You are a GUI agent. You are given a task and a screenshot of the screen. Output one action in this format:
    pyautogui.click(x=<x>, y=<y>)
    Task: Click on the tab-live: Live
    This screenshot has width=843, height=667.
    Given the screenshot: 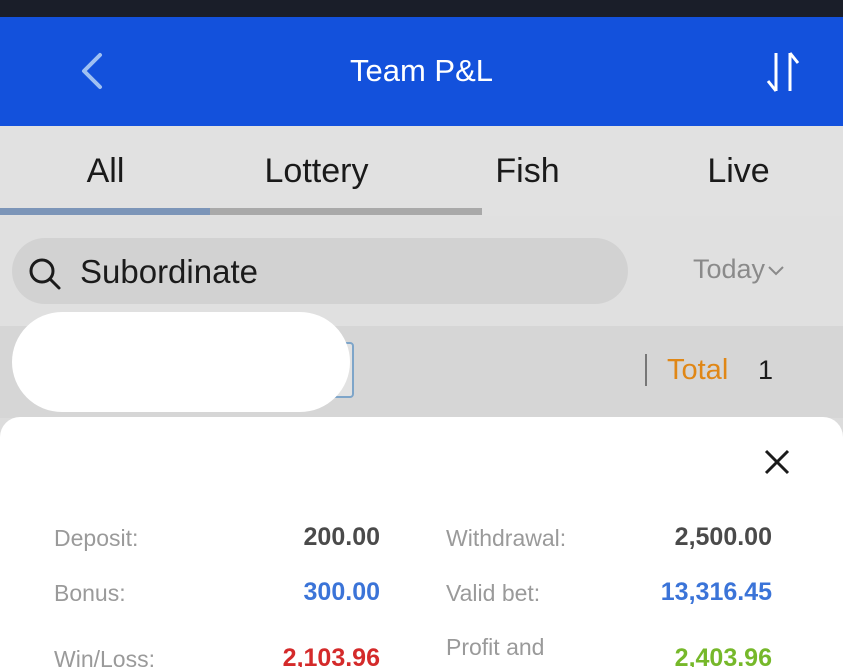 What is the action you would take?
    pyautogui.click(x=738, y=171)
    